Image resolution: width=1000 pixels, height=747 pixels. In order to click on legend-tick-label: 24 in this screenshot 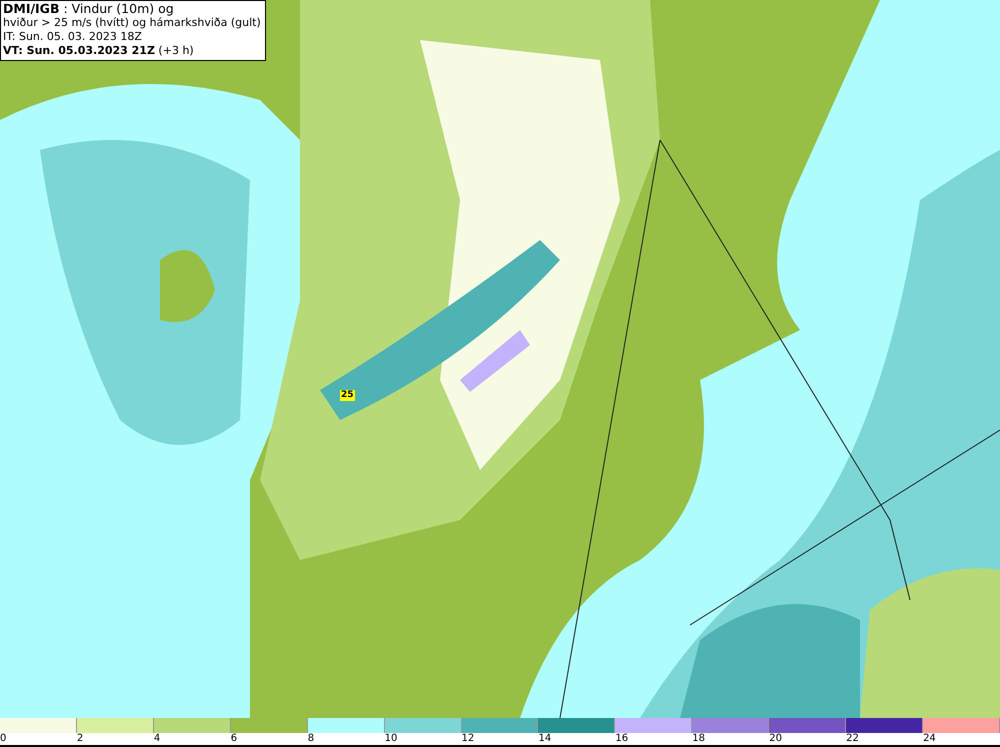, I will do `click(930, 739)`.